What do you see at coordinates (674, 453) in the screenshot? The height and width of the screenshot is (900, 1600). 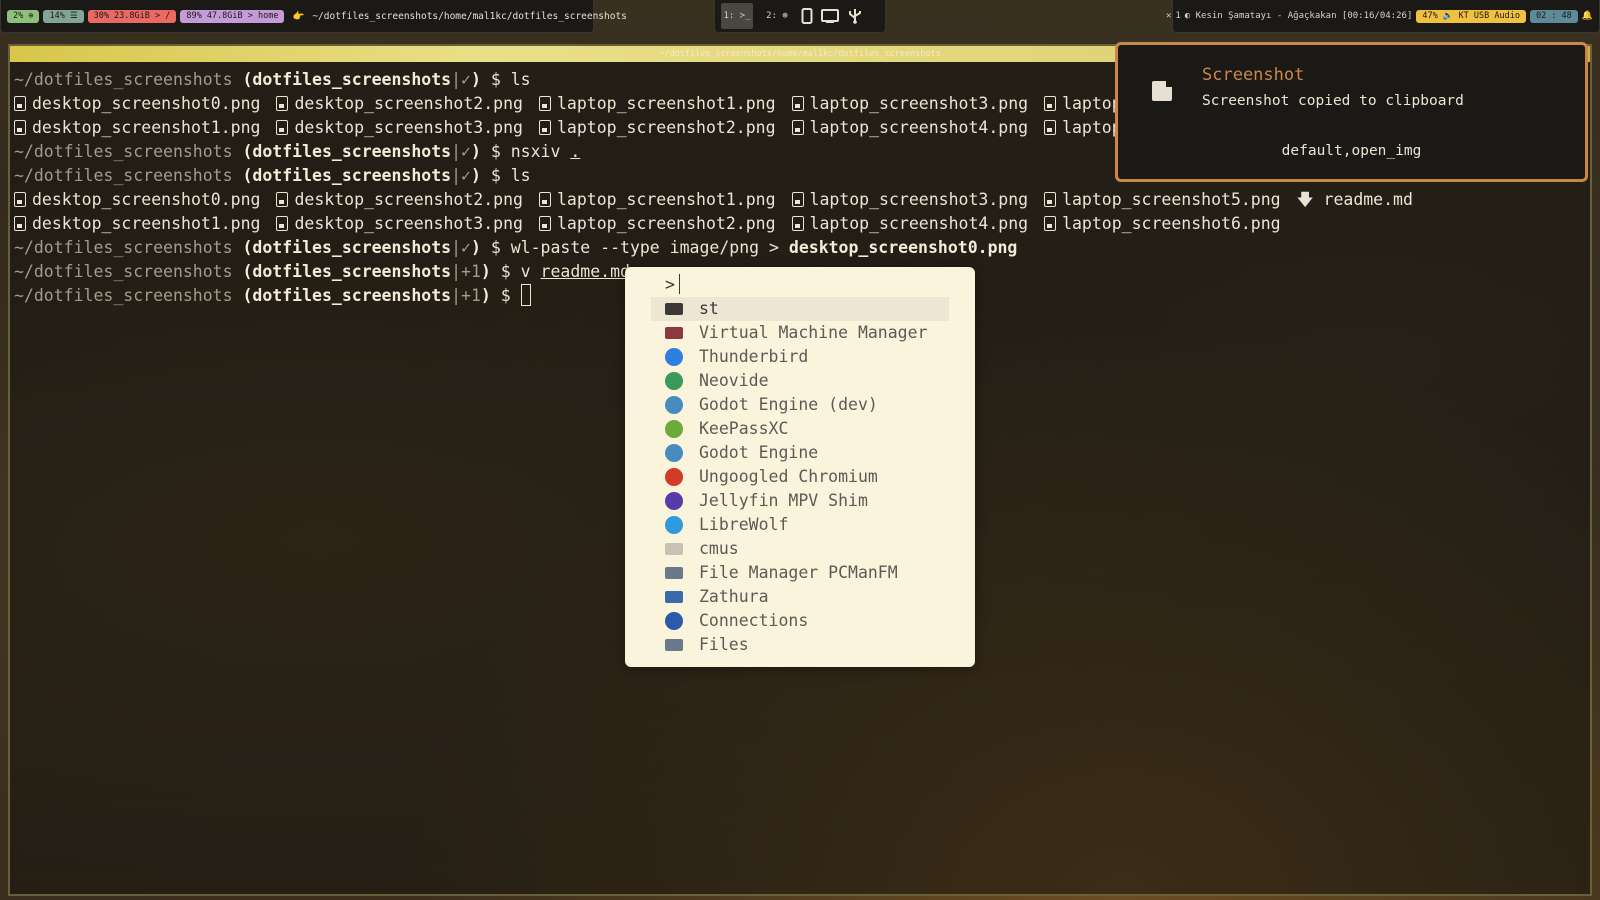 I see `godot-icon` at bounding box center [674, 453].